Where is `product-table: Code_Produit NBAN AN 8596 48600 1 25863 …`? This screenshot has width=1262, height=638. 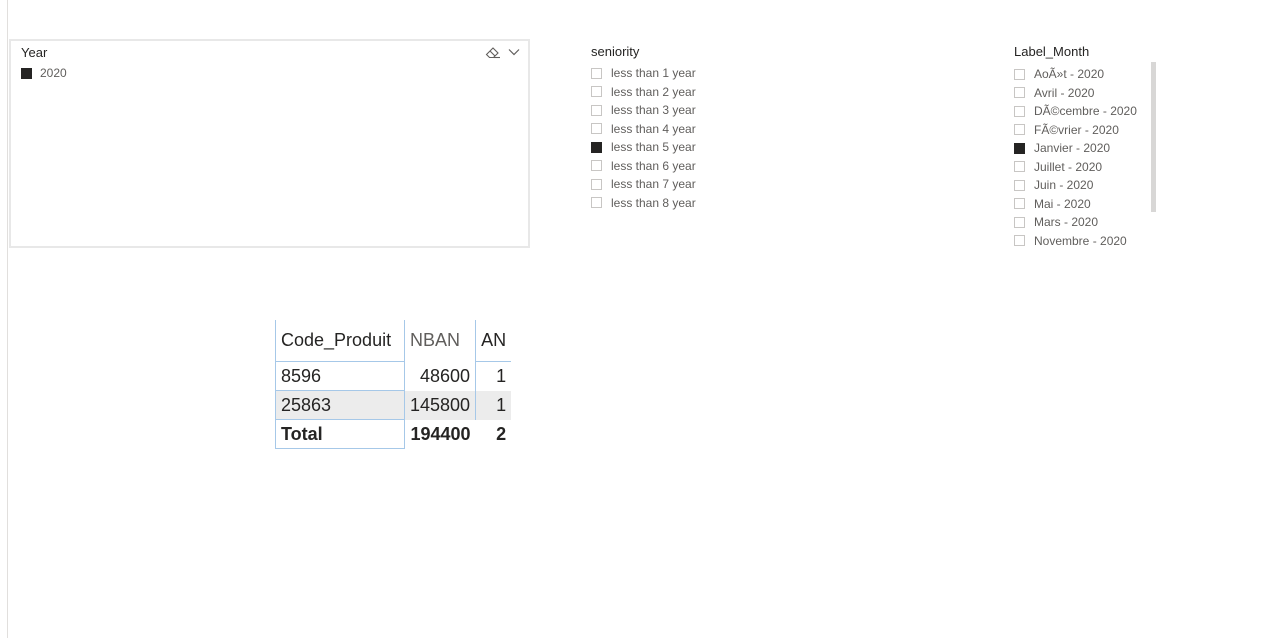
product-table: Code_Produit NBAN AN 8596 48600 1 25863 … is located at coordinates (393, 384).